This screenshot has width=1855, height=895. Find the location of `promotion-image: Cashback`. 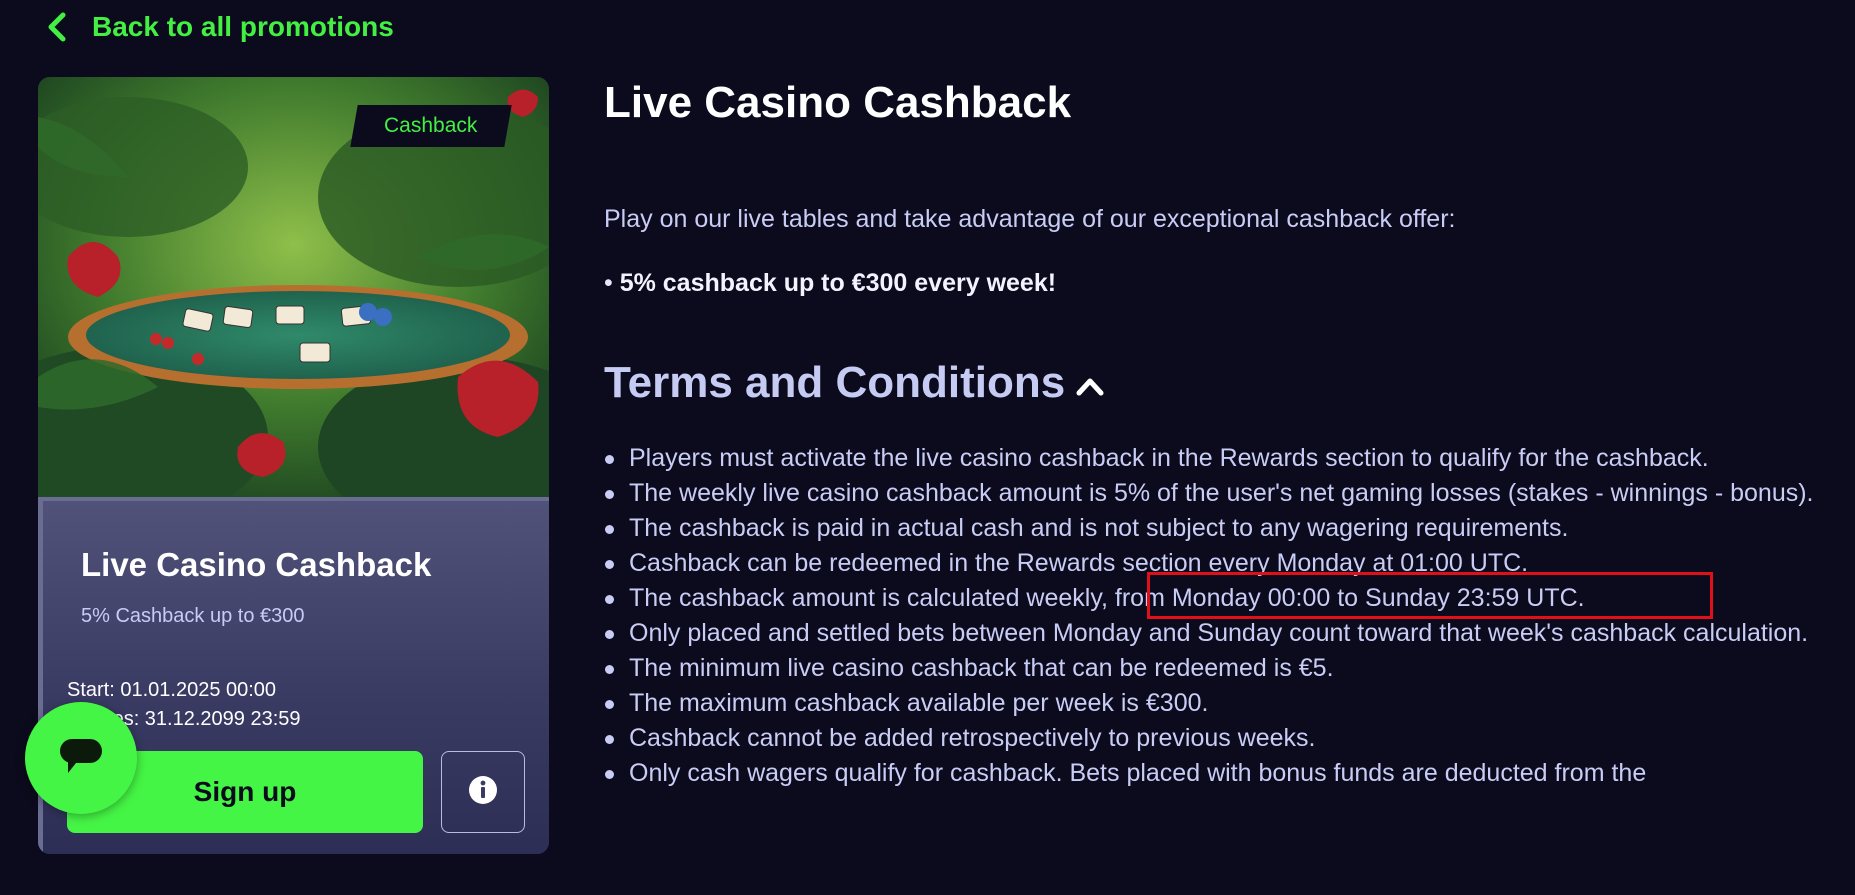

promotion-image: Cashback is located at coordinates (293, 307).